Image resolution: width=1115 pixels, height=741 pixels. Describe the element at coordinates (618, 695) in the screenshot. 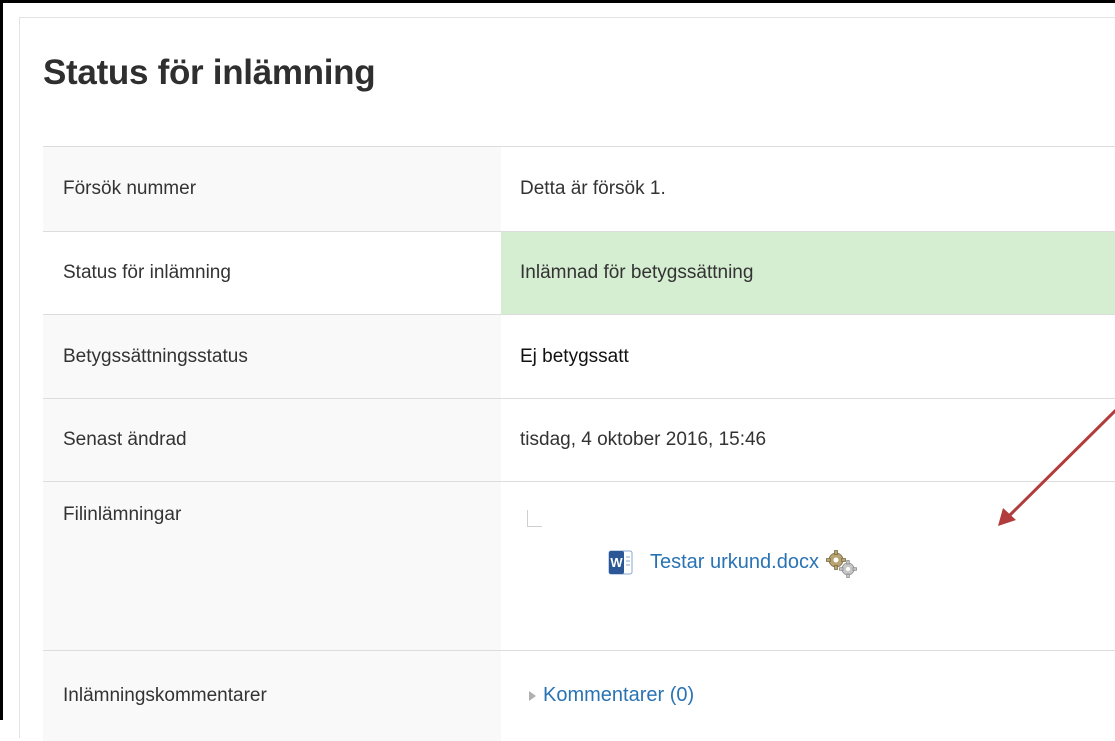

I see `comments-link: Kommentarer (0)` at that location.